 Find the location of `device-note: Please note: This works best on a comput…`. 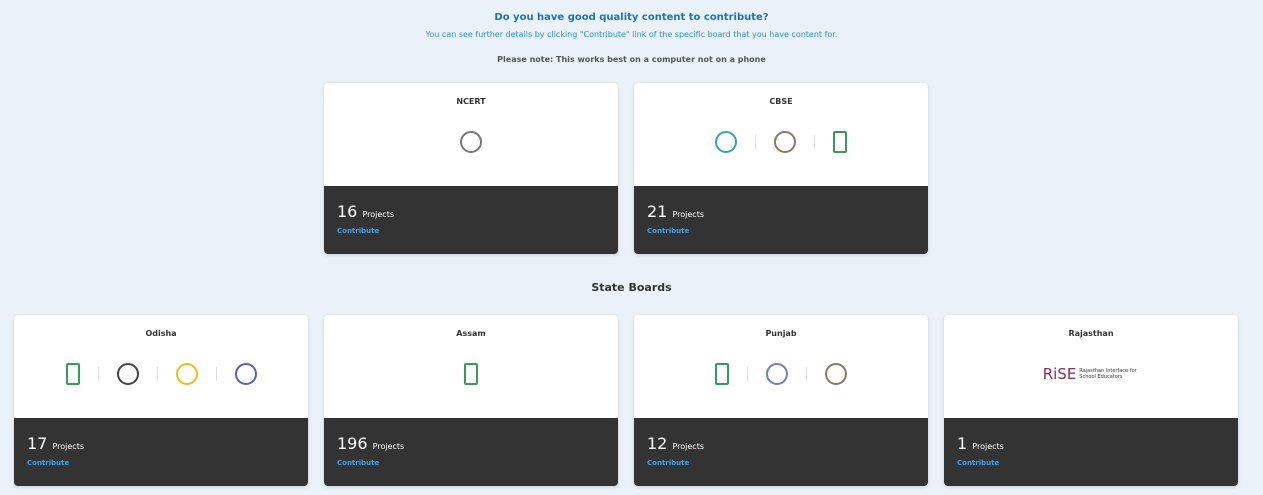

device-note: Please note: This works best on a comput… is located at coordinates (631, 59).